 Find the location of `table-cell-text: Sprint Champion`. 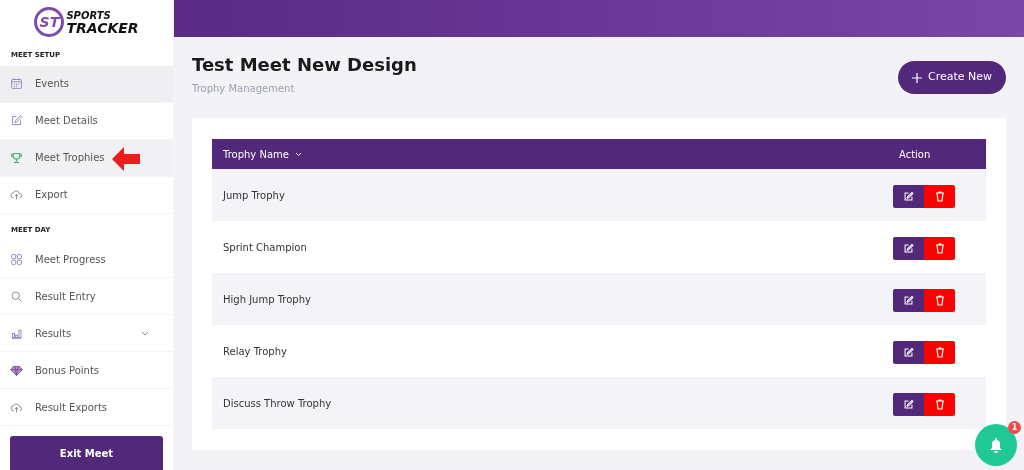

table-cell-text: Sprint Champion is located at coordinates (265, 247).